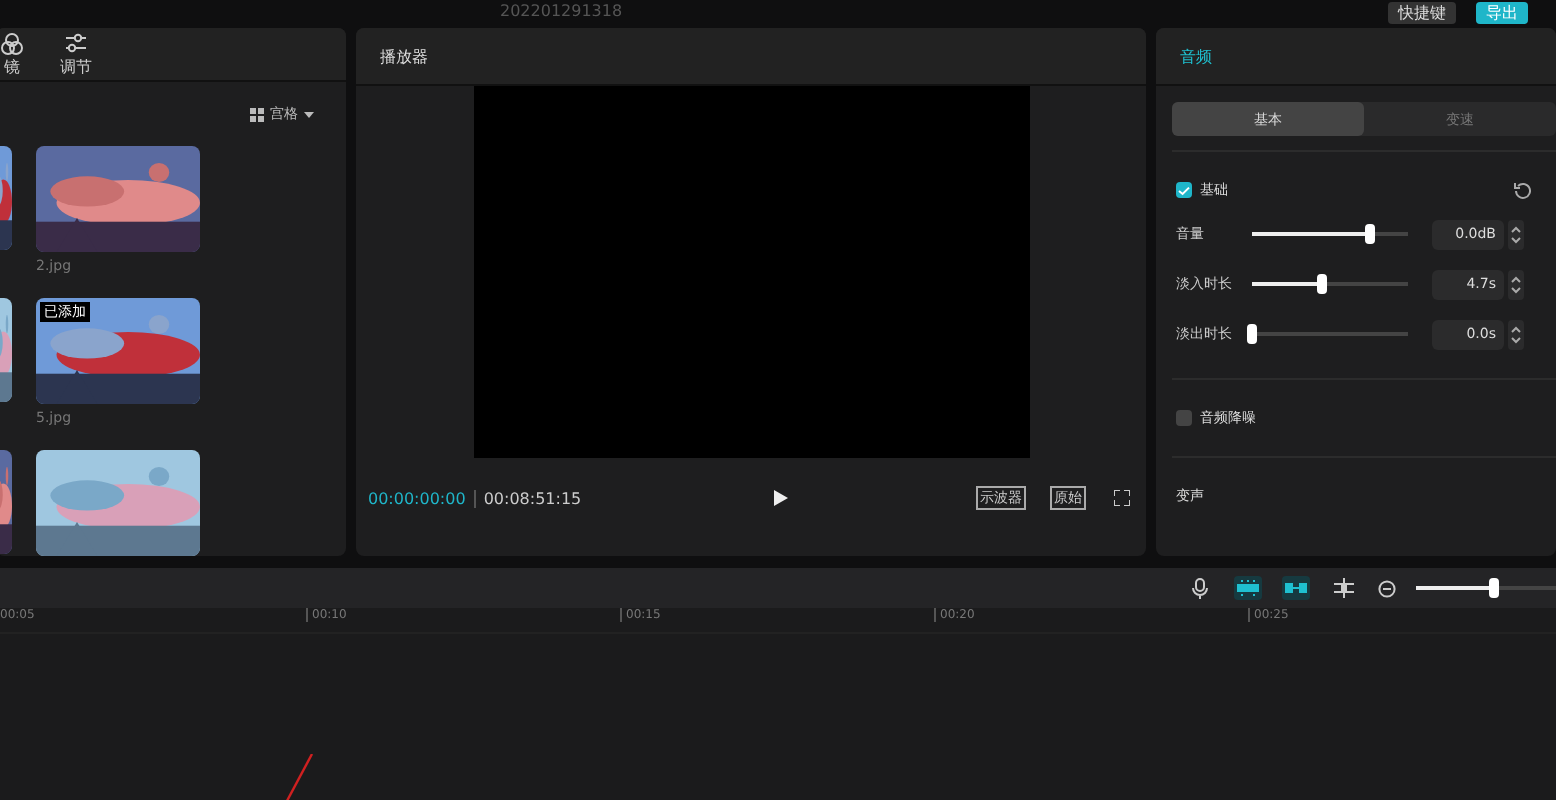 The width and height of the screenshot is (1556, 800). Describe the element at coordinates (76, 54) in the screenshot. I see `toolbar-tab: 调节` at that location.